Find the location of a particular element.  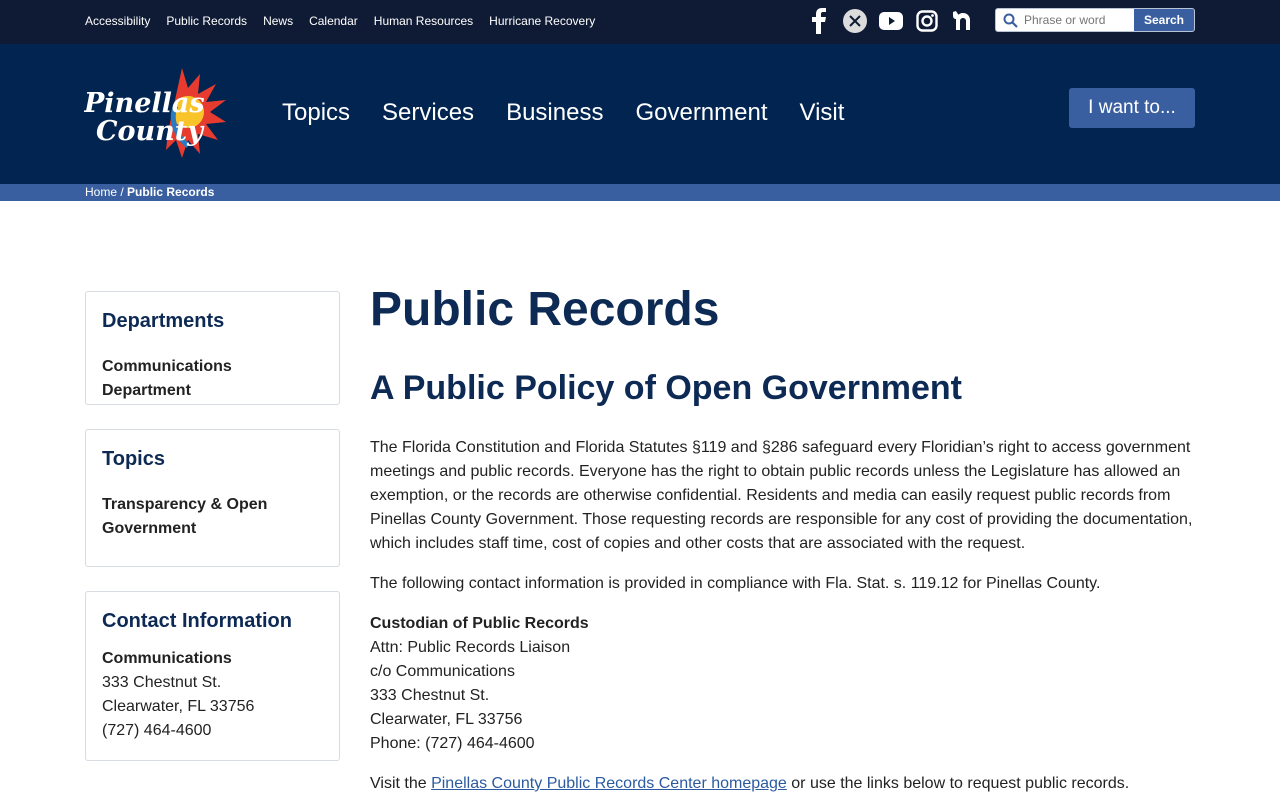

pinellas-county-logo: Pinellas County is located at coordinates (155, 113).